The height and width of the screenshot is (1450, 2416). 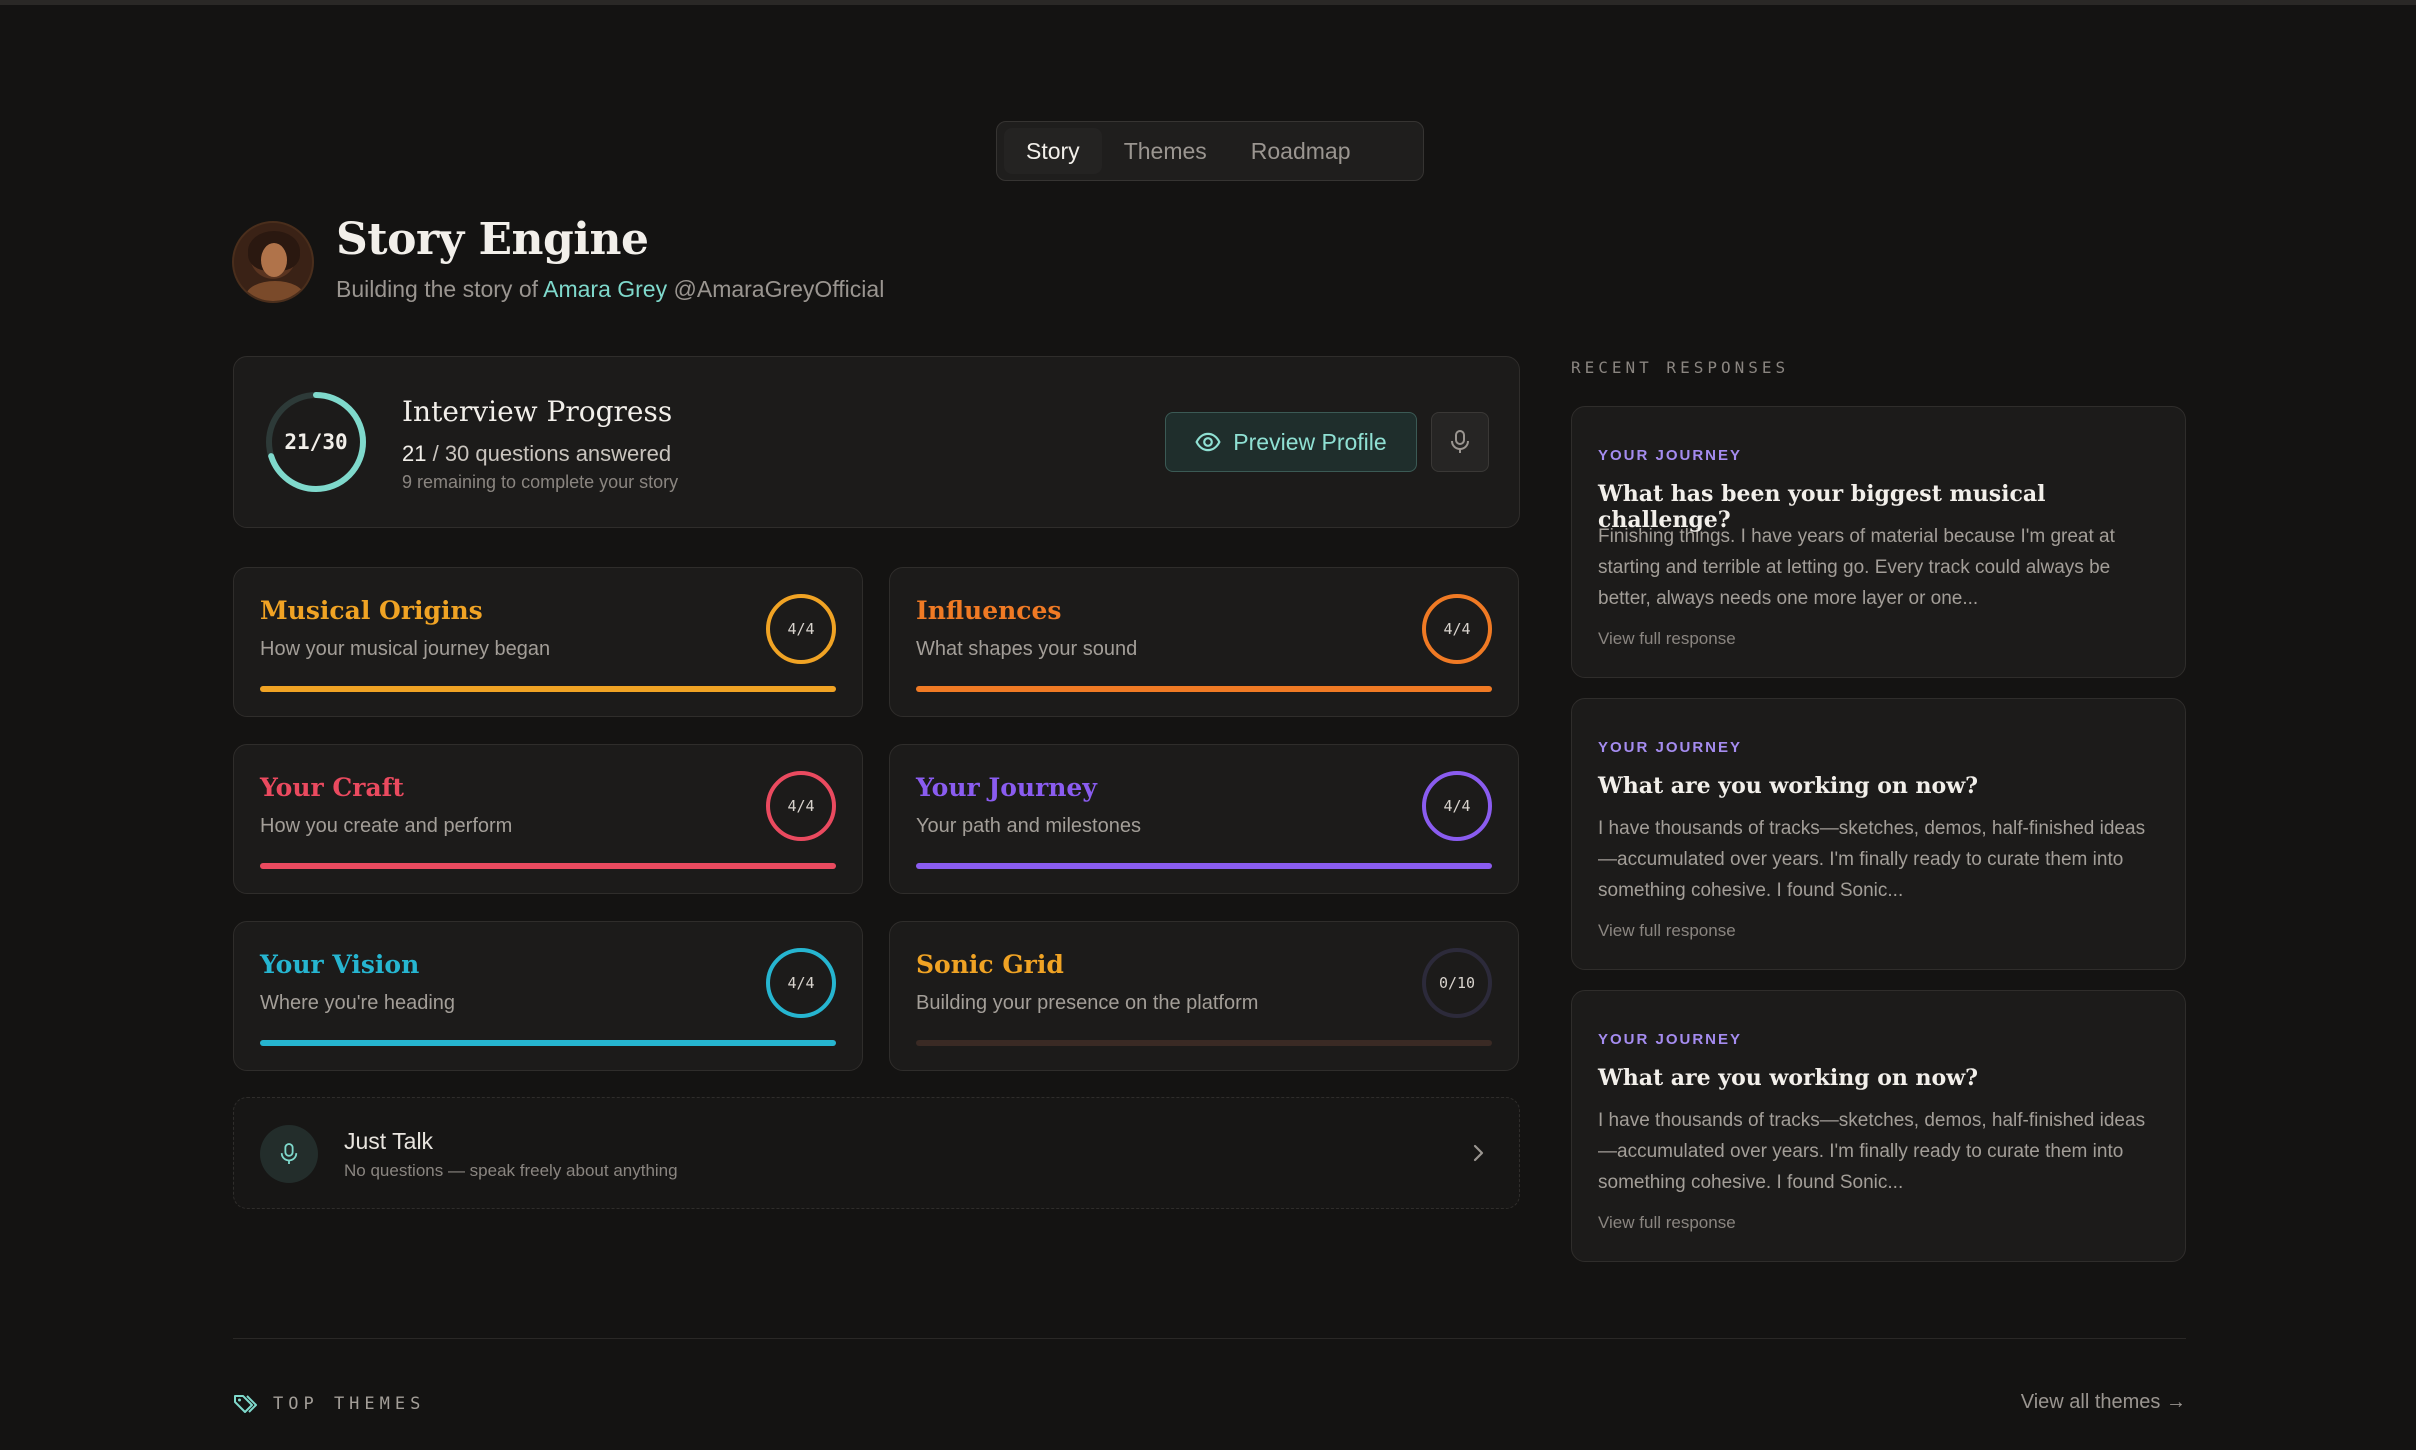 I want to click on top-border, so click(x=1208, y=2).